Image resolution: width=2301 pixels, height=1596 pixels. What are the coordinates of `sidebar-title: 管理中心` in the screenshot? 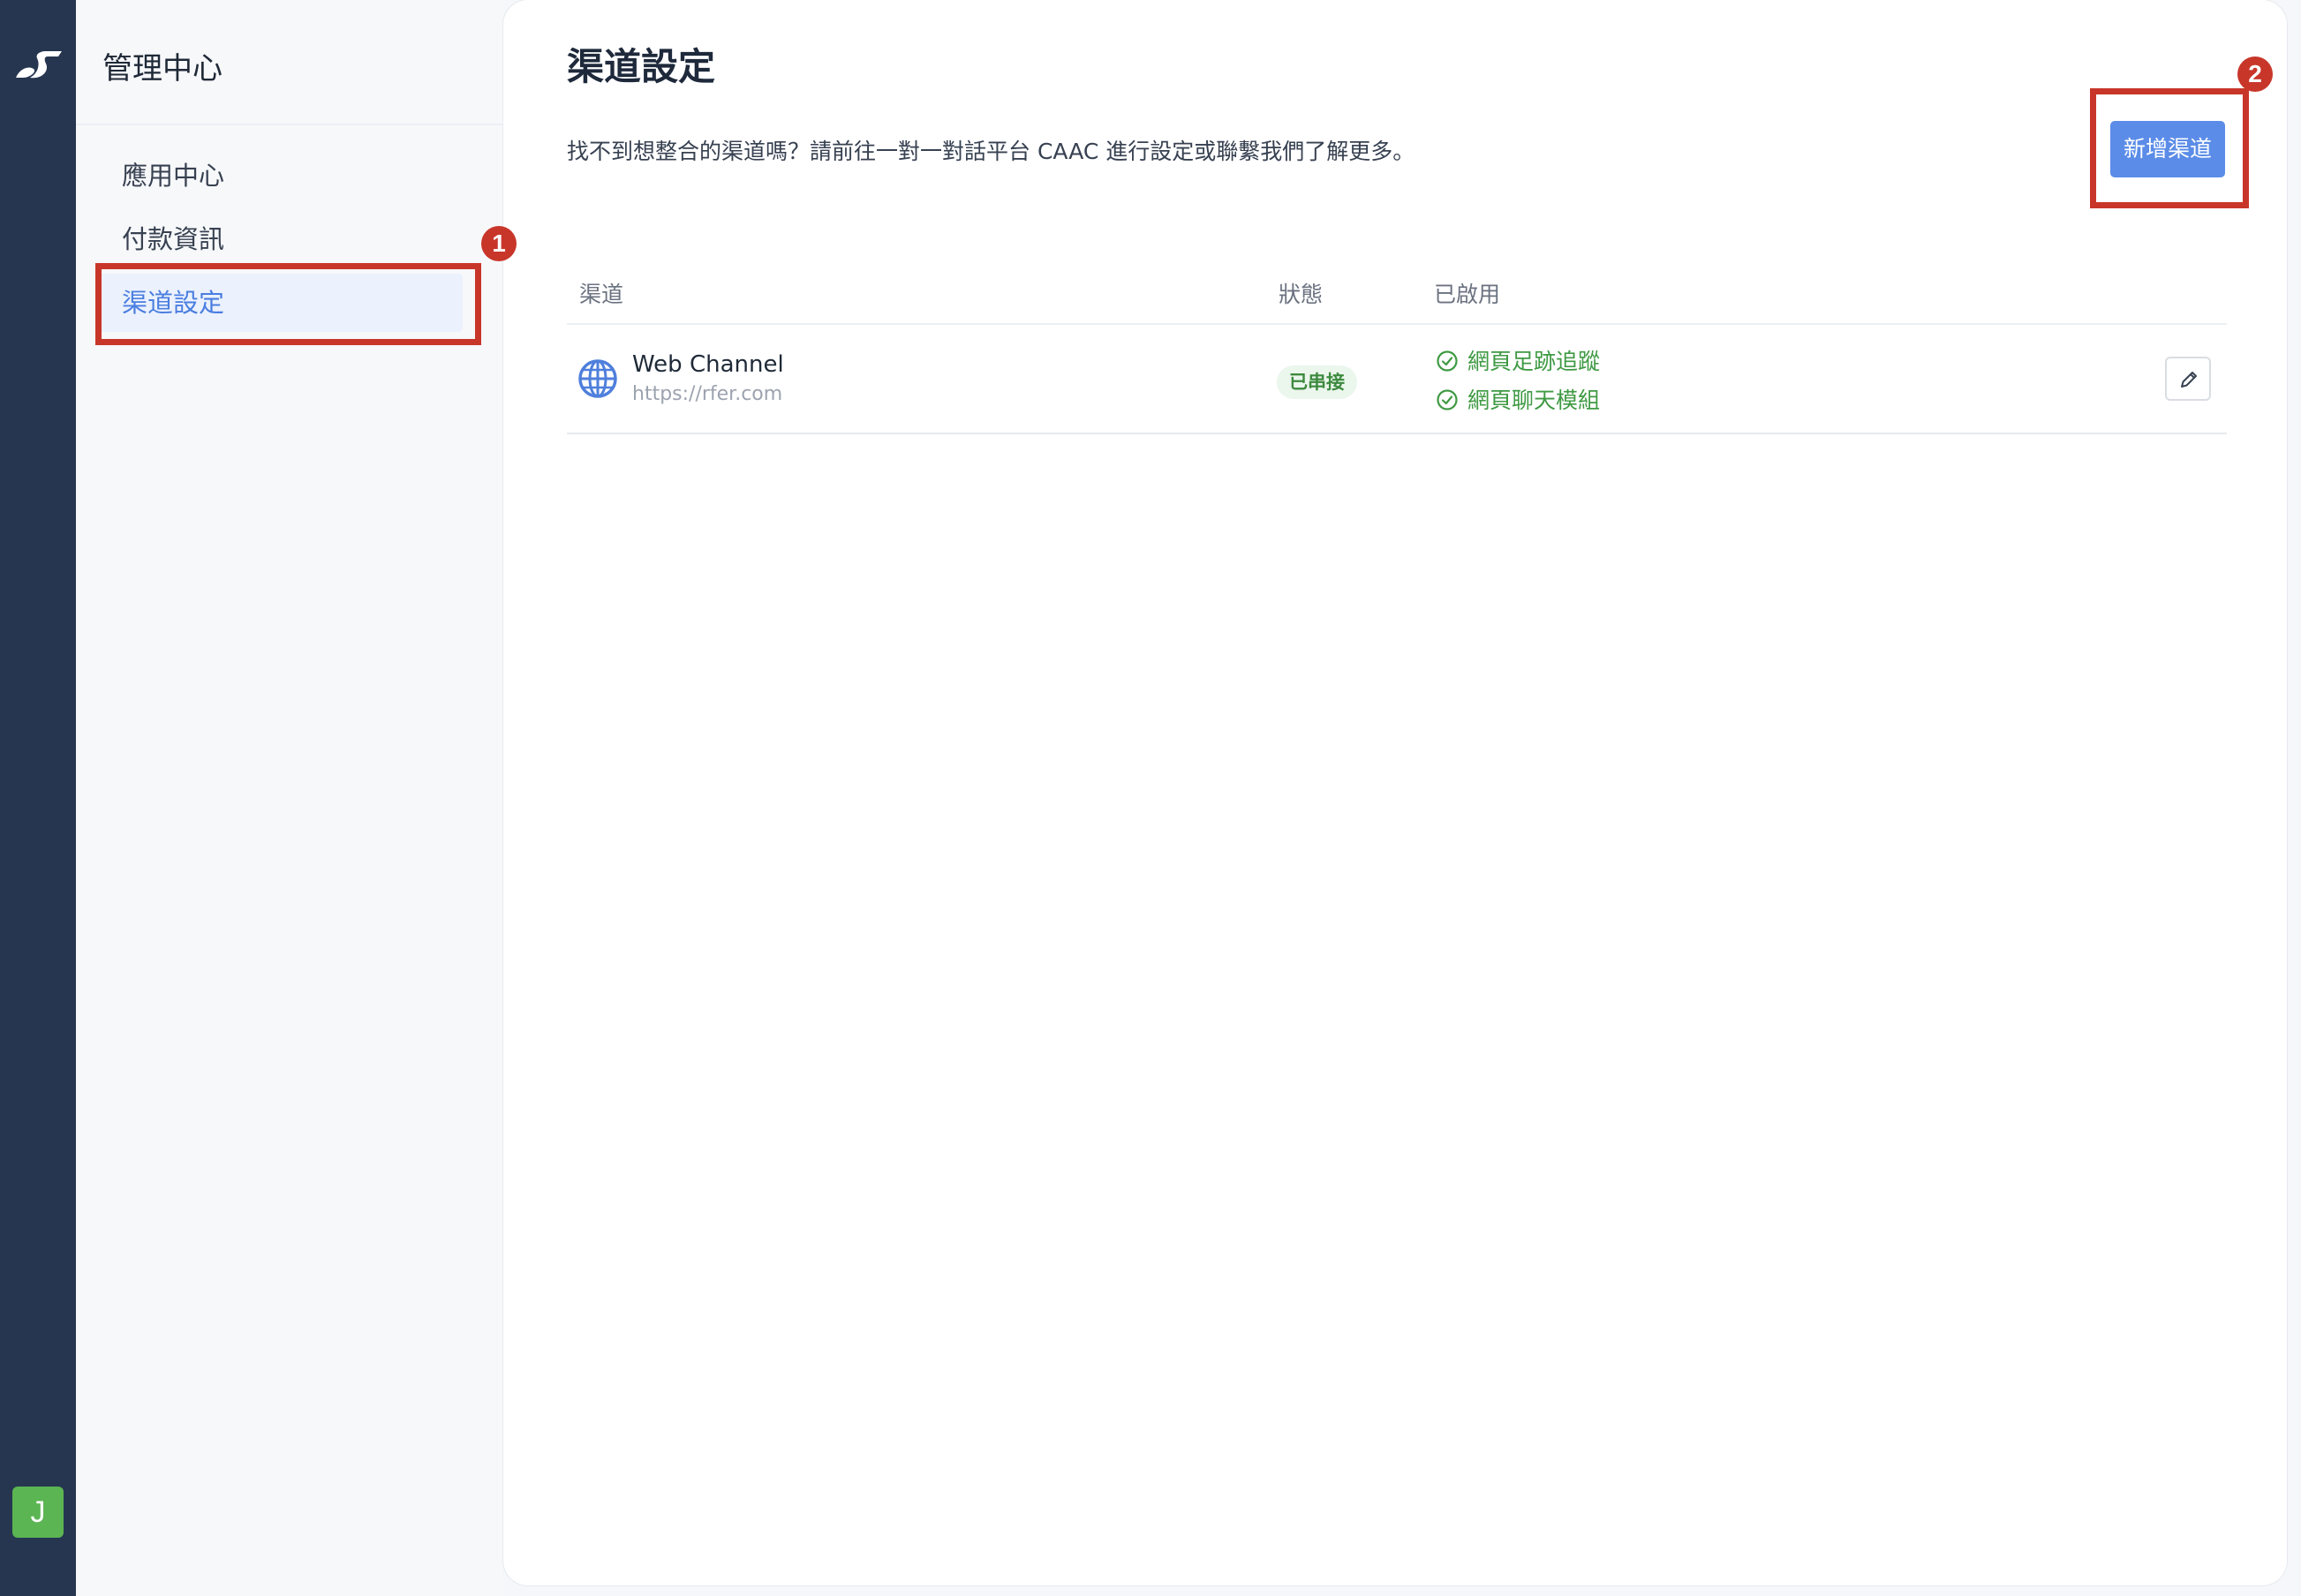 It's located at (162, 69).